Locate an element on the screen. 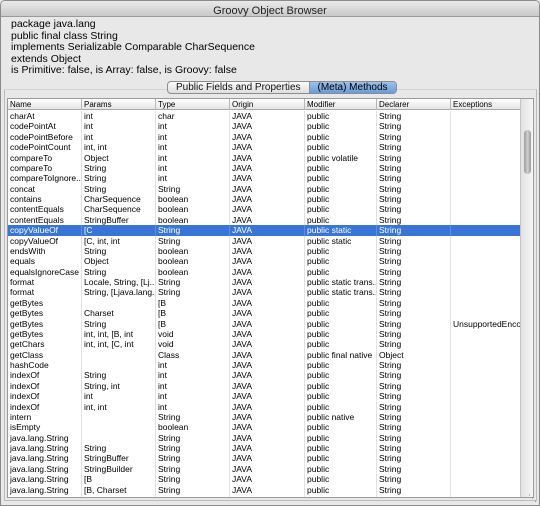 This screenshot has width=540, height=506. table-row: compareTo String int JAVA public String is located at coordinates (265, 168).